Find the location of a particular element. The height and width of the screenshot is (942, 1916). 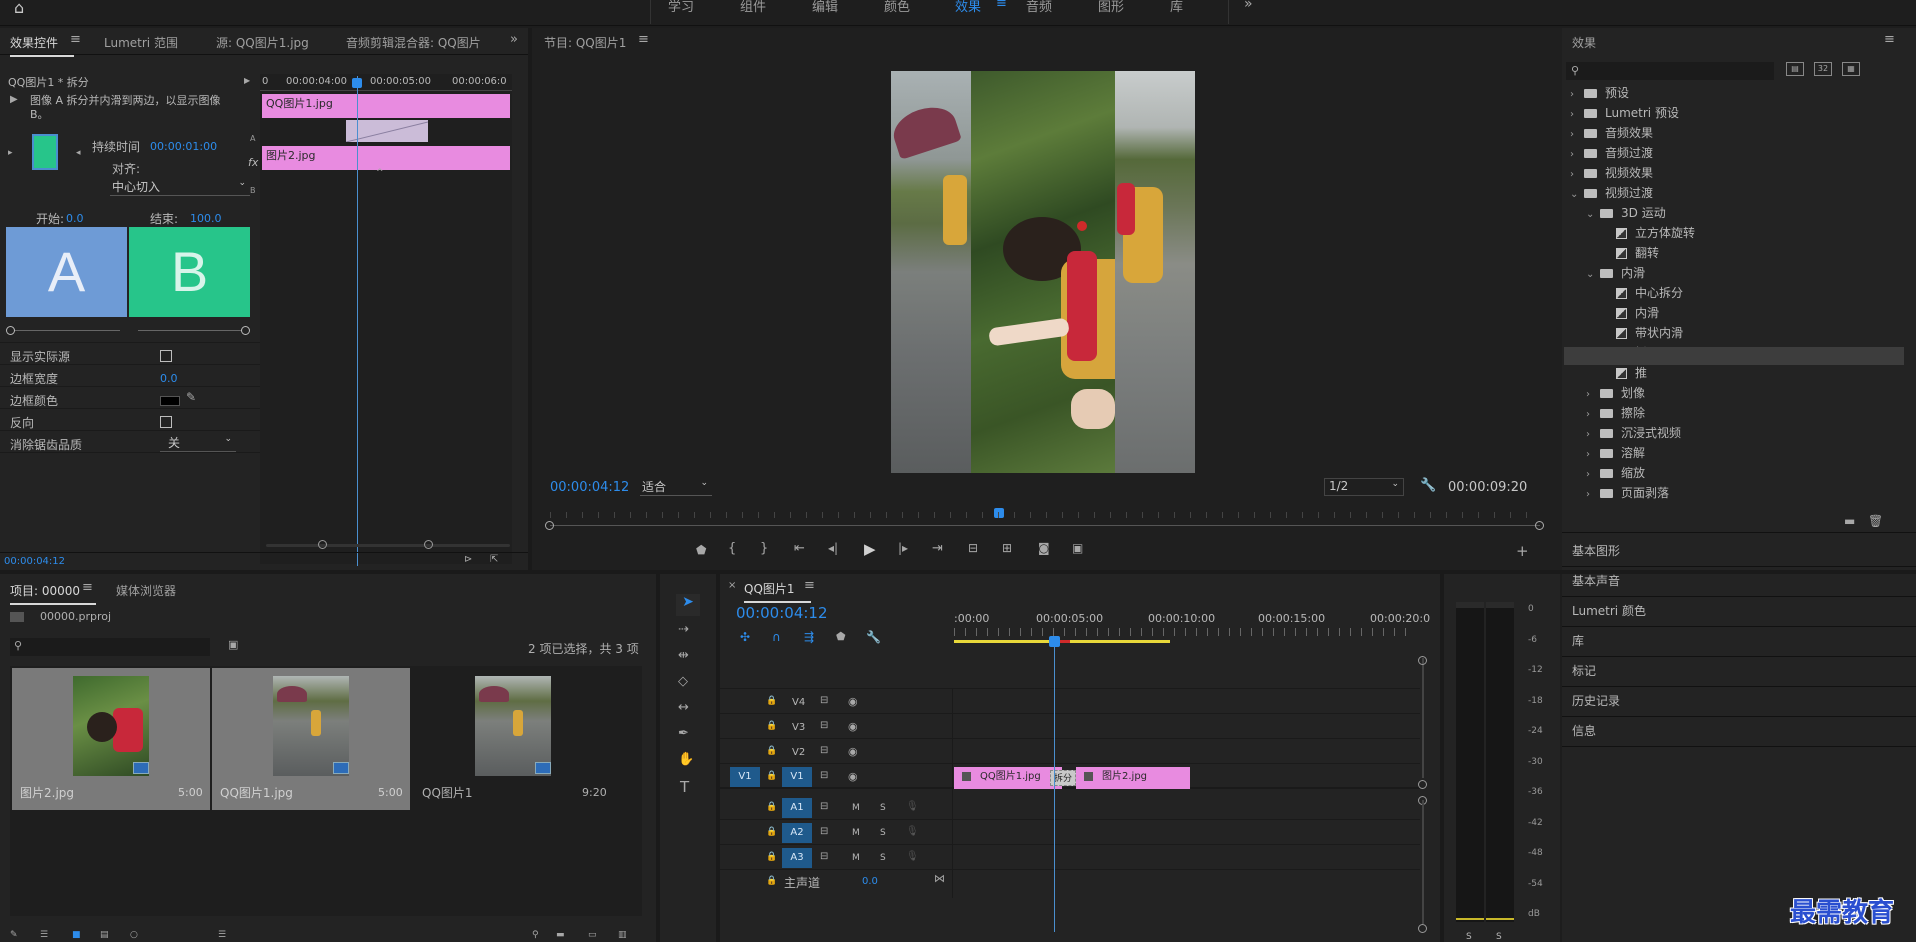

tab-audio-clip-mixer: 音频剪辑混合器: QQ图片 is located at coordinates (413, 42).